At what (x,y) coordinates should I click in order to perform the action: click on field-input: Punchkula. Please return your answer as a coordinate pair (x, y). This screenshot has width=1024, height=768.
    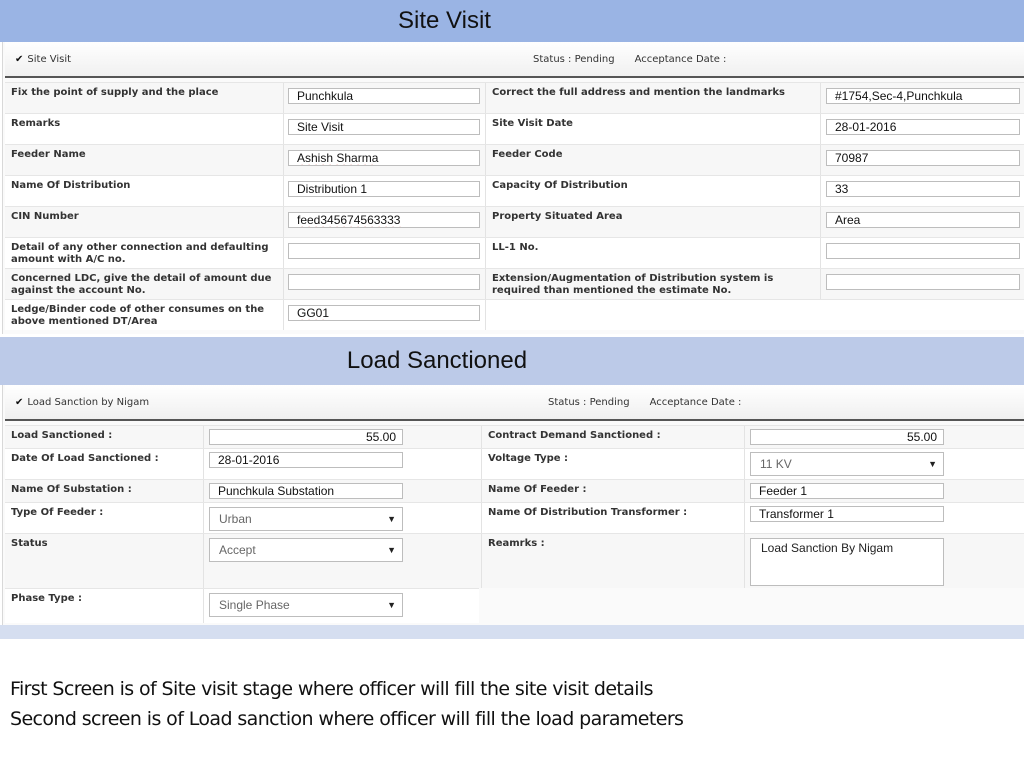
    Looking at the image, I should click on (384, 96).